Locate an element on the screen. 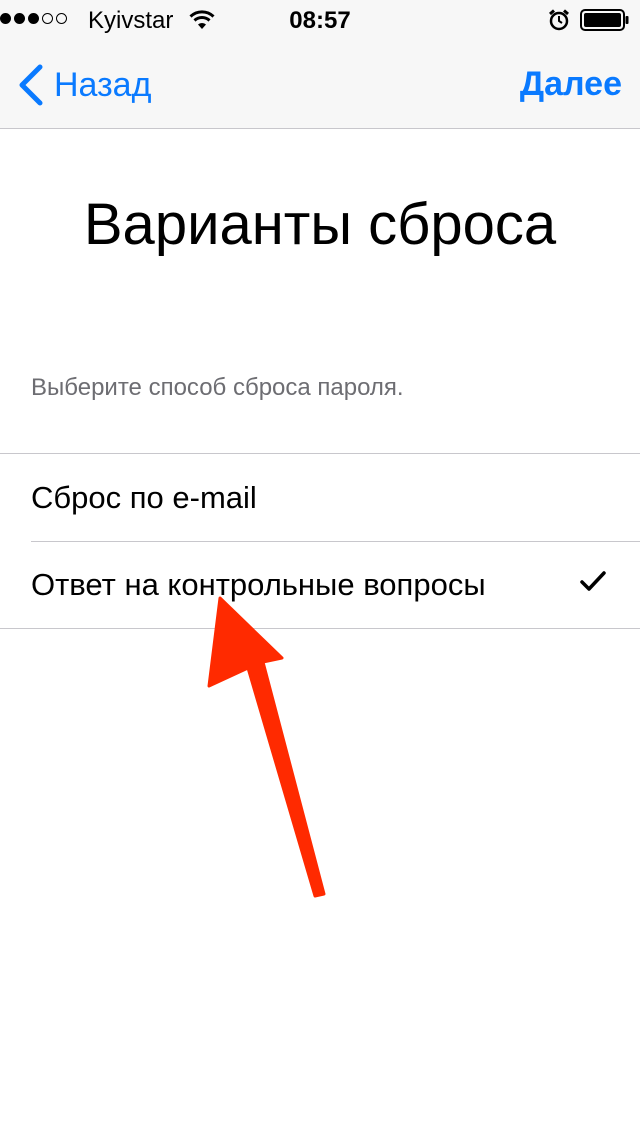 The image size is (640, 1136). arrow-up-icon is located at coordinates (265, 752).